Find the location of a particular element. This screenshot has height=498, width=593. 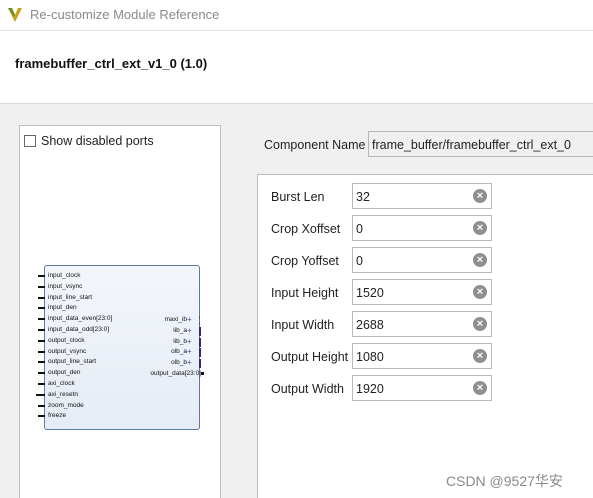

left-port-label: input_data_odd[23:0] is located at coordinates (79, 329).